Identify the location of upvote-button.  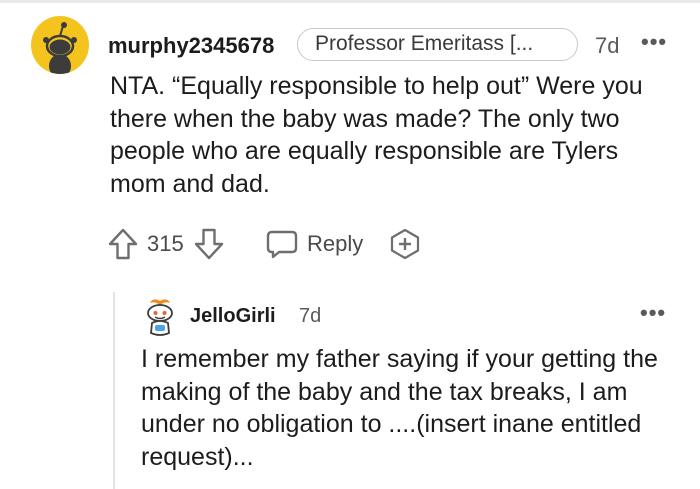
(123, 244).